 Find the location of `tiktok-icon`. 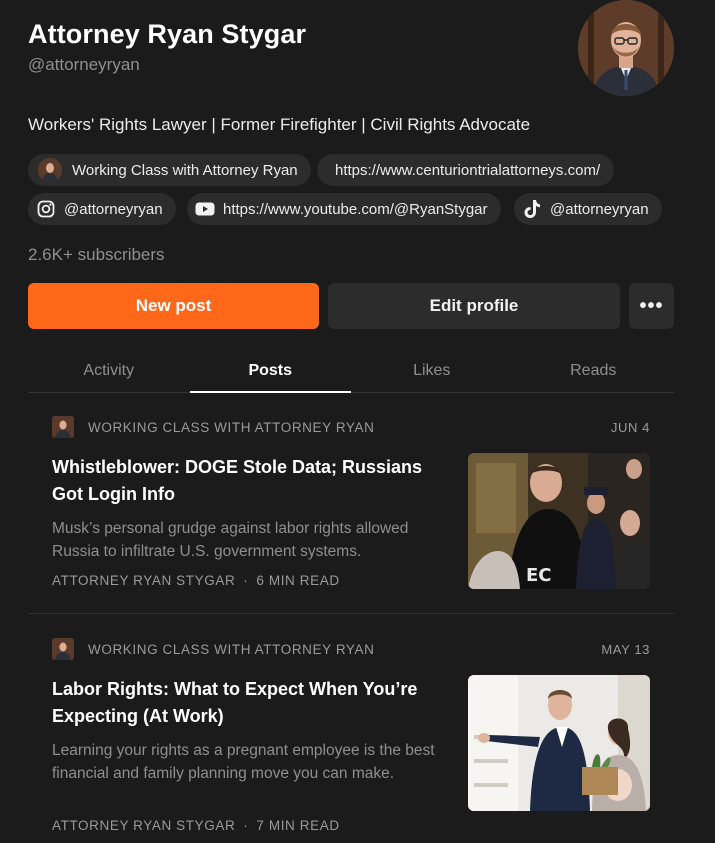

tiktok-icon is located at coordinates (532, 209).